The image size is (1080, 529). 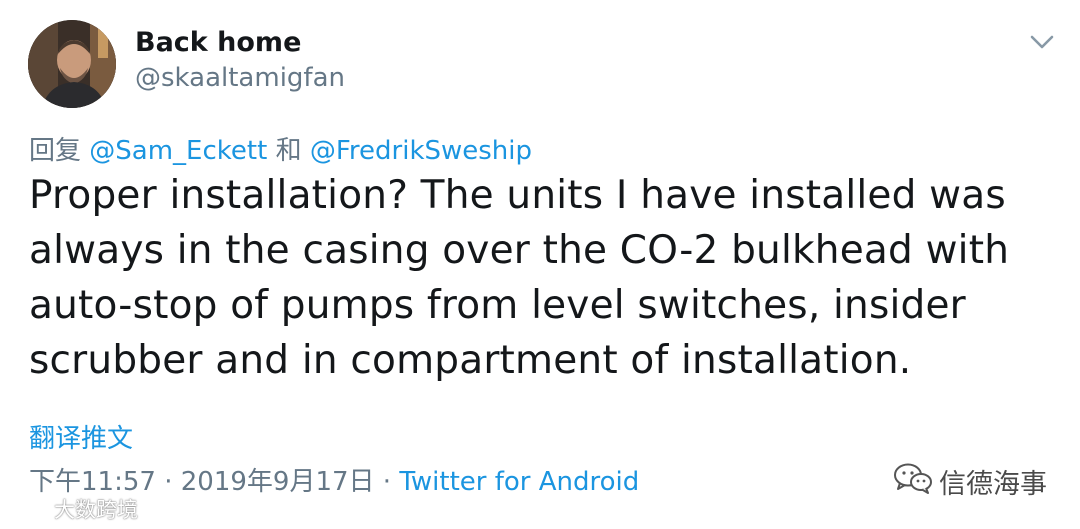 What do you see at coordinates (421, 151) in the screenshot?
I see `mention-link: @FredrikSweship` at bounding box center [421, 151].